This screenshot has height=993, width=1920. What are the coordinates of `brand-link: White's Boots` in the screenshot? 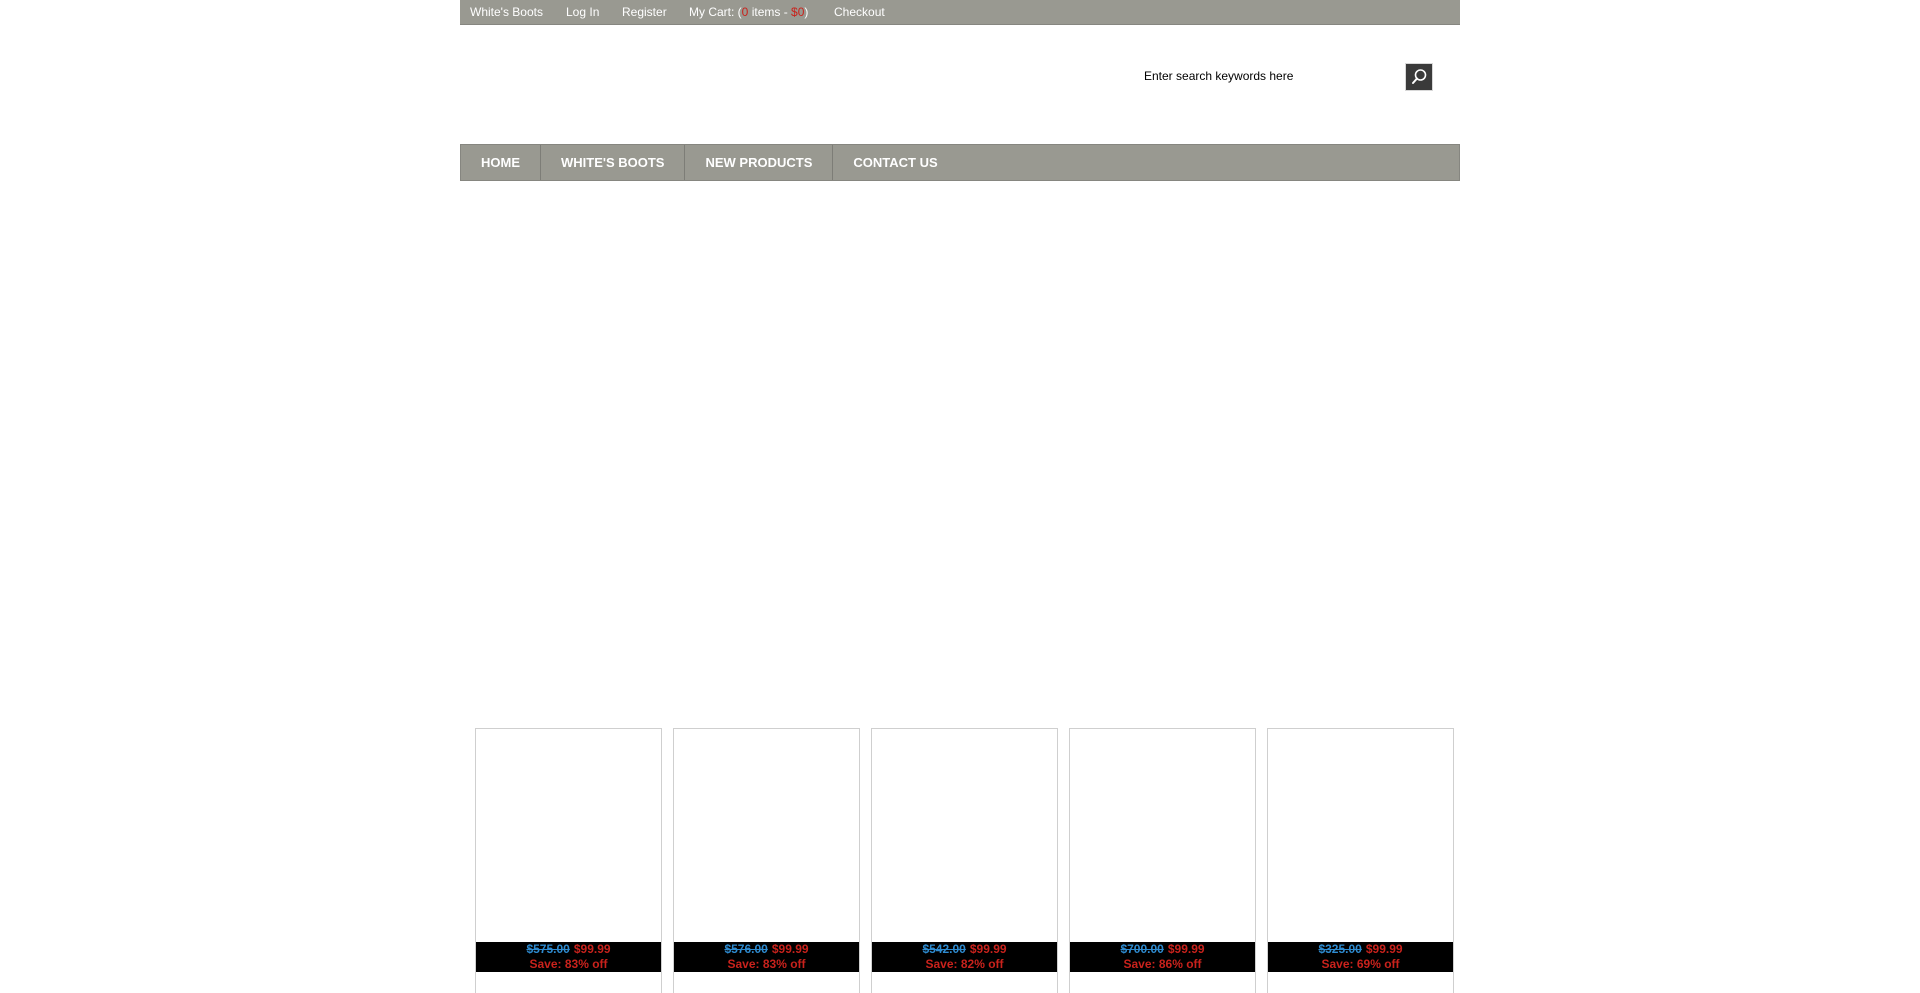 It's located at (506, 12).